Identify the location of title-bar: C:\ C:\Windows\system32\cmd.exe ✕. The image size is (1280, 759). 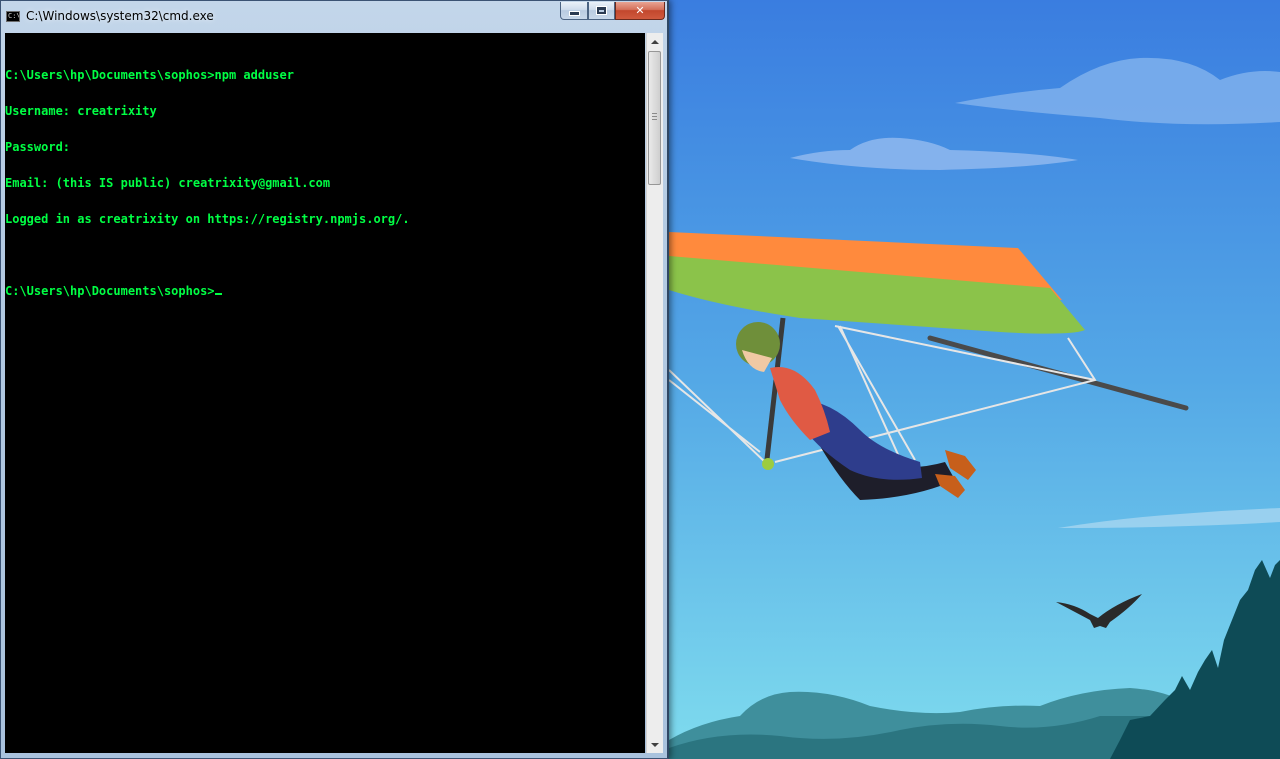
(334, 16).